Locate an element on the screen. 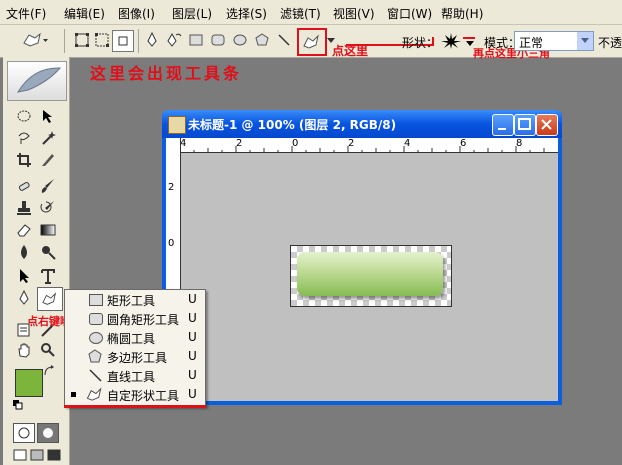 This screenshot has width=622, height=465. foreground-color-swatch is located at coordinates (29, 383).